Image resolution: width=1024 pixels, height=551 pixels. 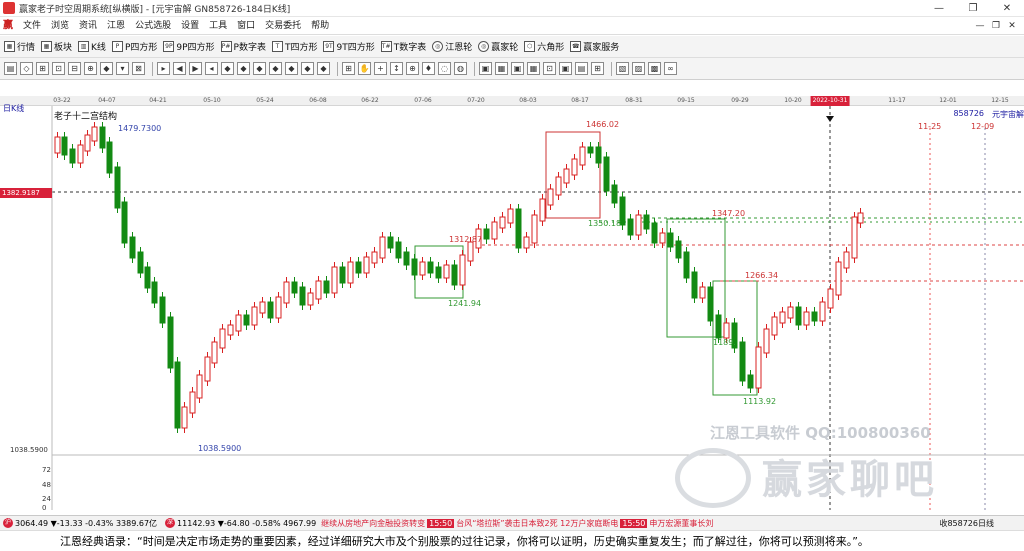 What do you see at coordinates (153, 26) in the screenshot?
I see `menu-formula: 公式选股` at bounding box center [153, 26].